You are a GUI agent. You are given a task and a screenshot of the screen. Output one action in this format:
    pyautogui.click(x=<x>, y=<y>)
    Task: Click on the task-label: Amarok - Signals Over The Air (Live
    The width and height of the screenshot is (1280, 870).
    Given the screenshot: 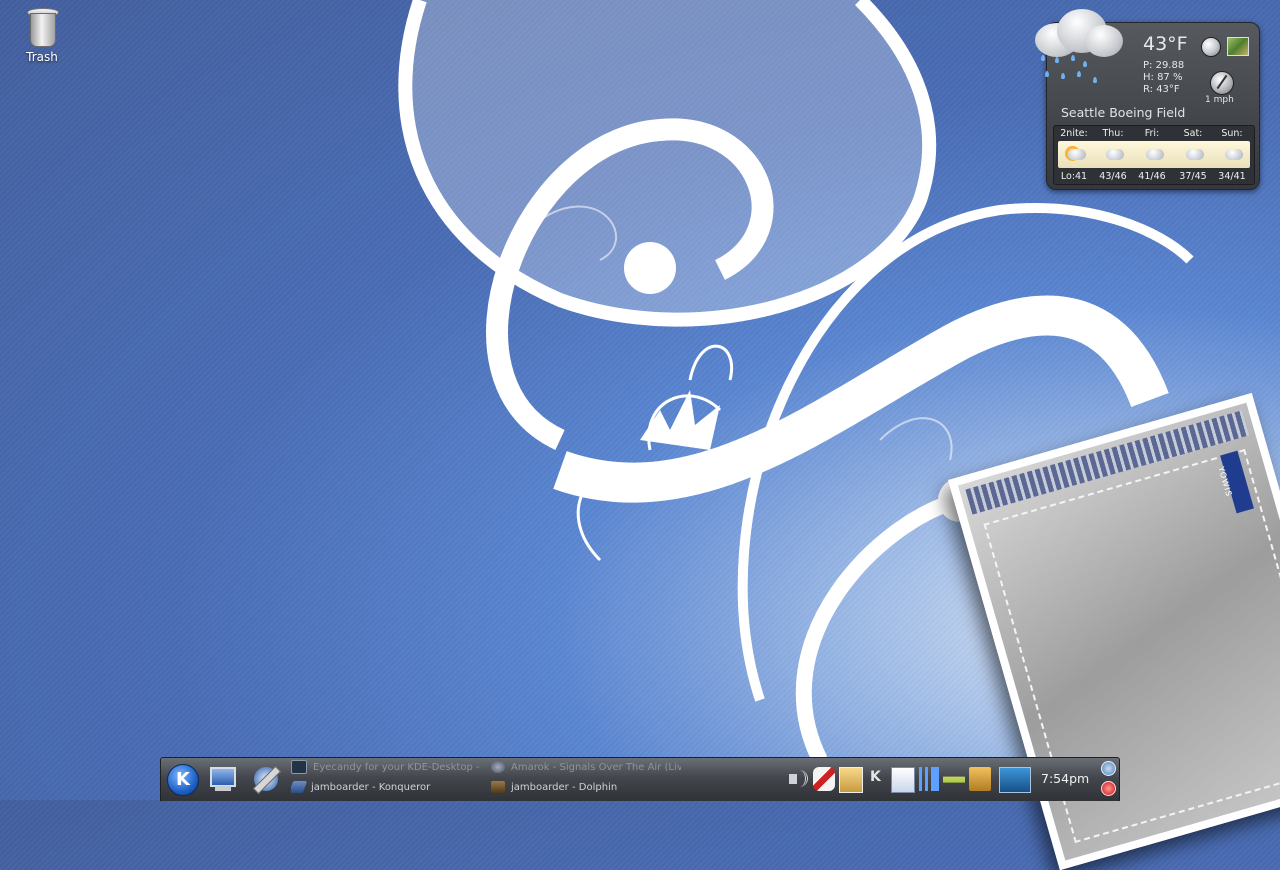 What is the action you would take?
    pyautogui.click(x=596, y=767)
    